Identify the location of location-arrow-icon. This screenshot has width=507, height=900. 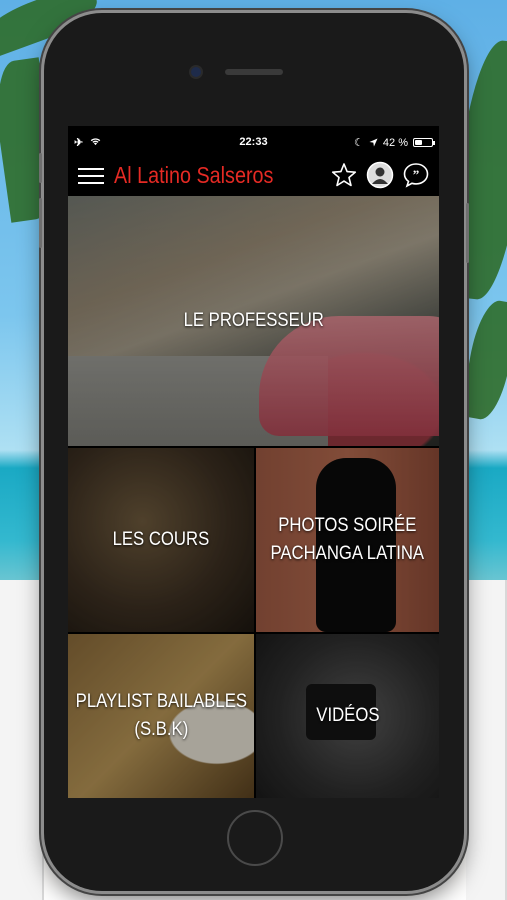
(373, 142).